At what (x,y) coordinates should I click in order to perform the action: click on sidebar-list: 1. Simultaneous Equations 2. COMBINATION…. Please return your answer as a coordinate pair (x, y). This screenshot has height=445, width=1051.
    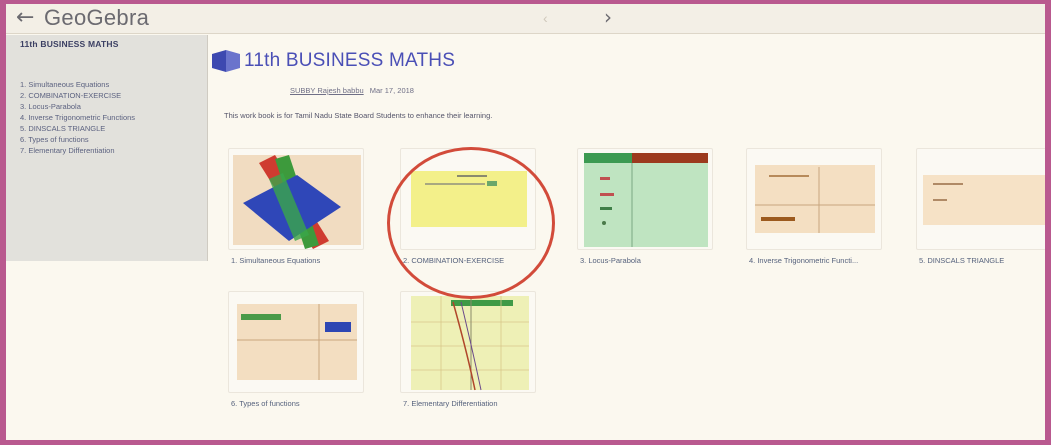
    Looking at the image, I should click on (77, 117).